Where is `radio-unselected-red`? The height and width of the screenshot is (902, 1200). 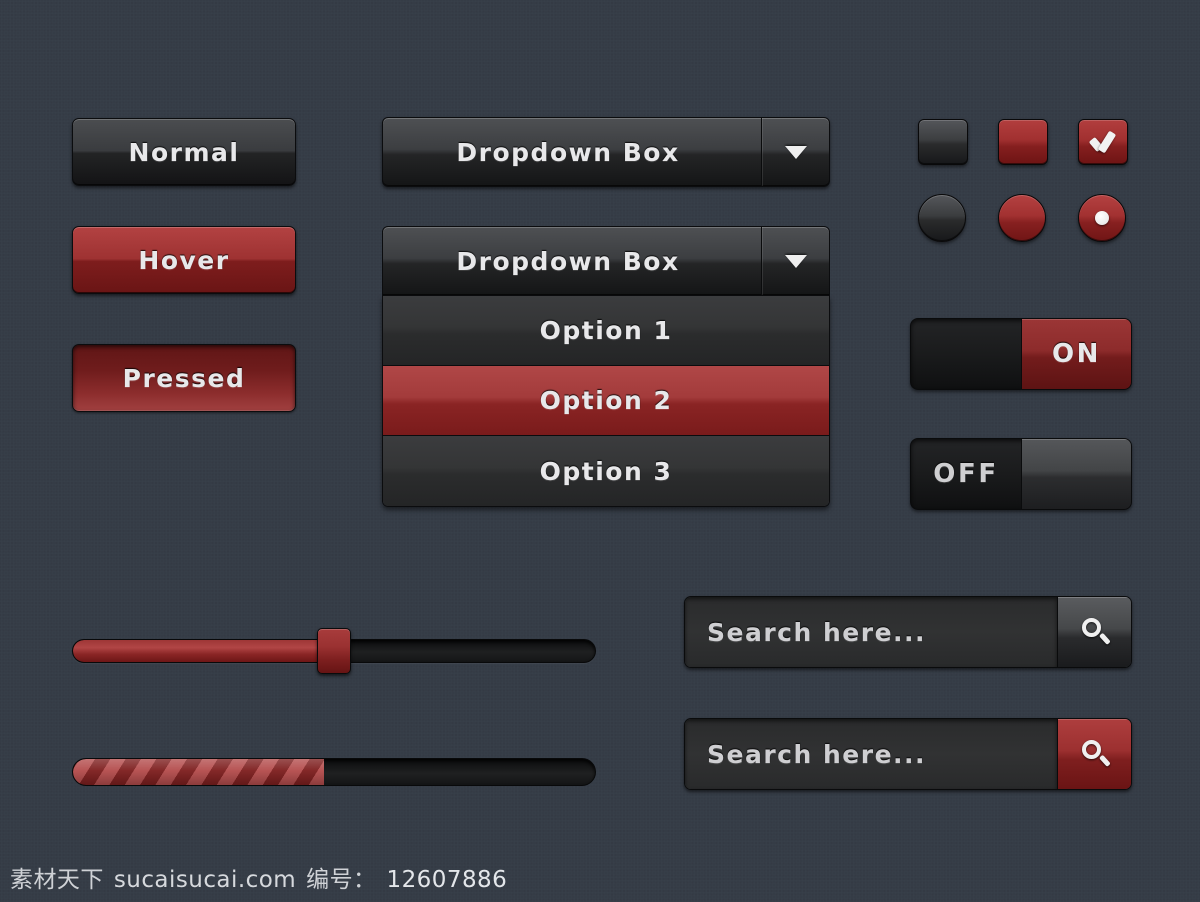 radio-unselected-red is located at coordinates (1022, 218).